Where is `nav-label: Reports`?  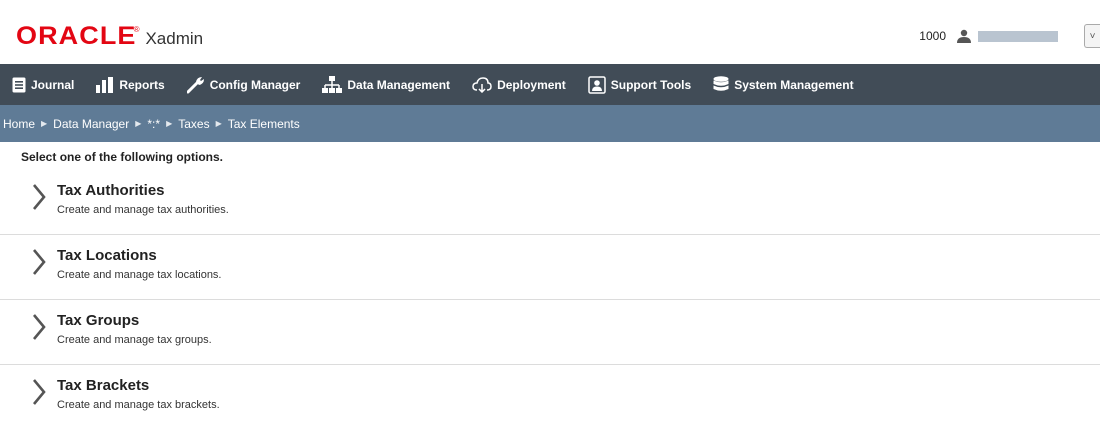 nav-label: Reports is located at coordinates (142, 84).